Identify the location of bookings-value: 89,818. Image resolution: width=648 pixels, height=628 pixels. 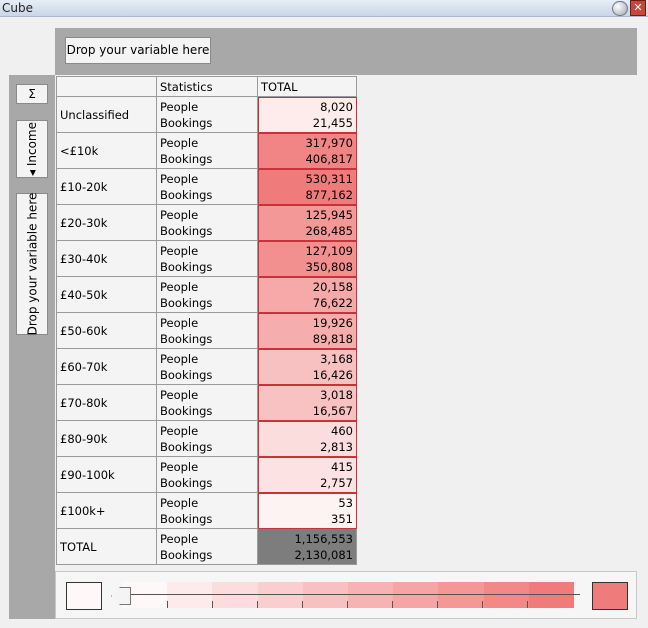
(332, 338).